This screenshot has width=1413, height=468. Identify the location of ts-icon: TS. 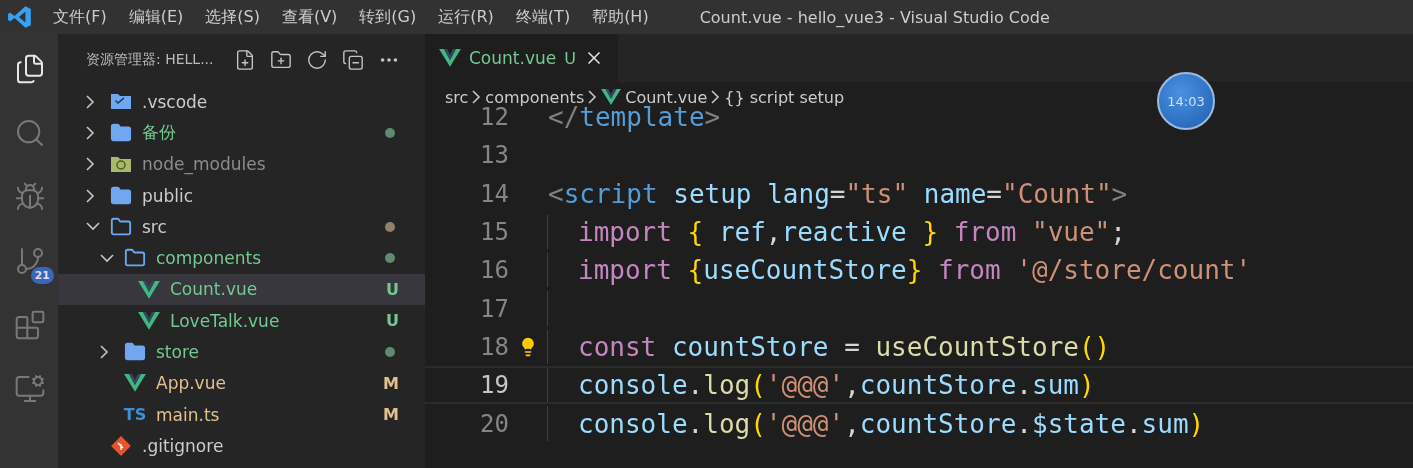
(135, 415).